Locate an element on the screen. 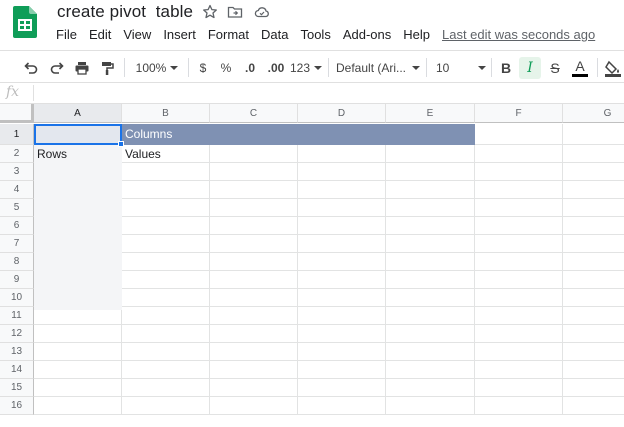 The height and width of the screenshot is (427, 624). cell-b2: Values is located at coordinates (166, 154).